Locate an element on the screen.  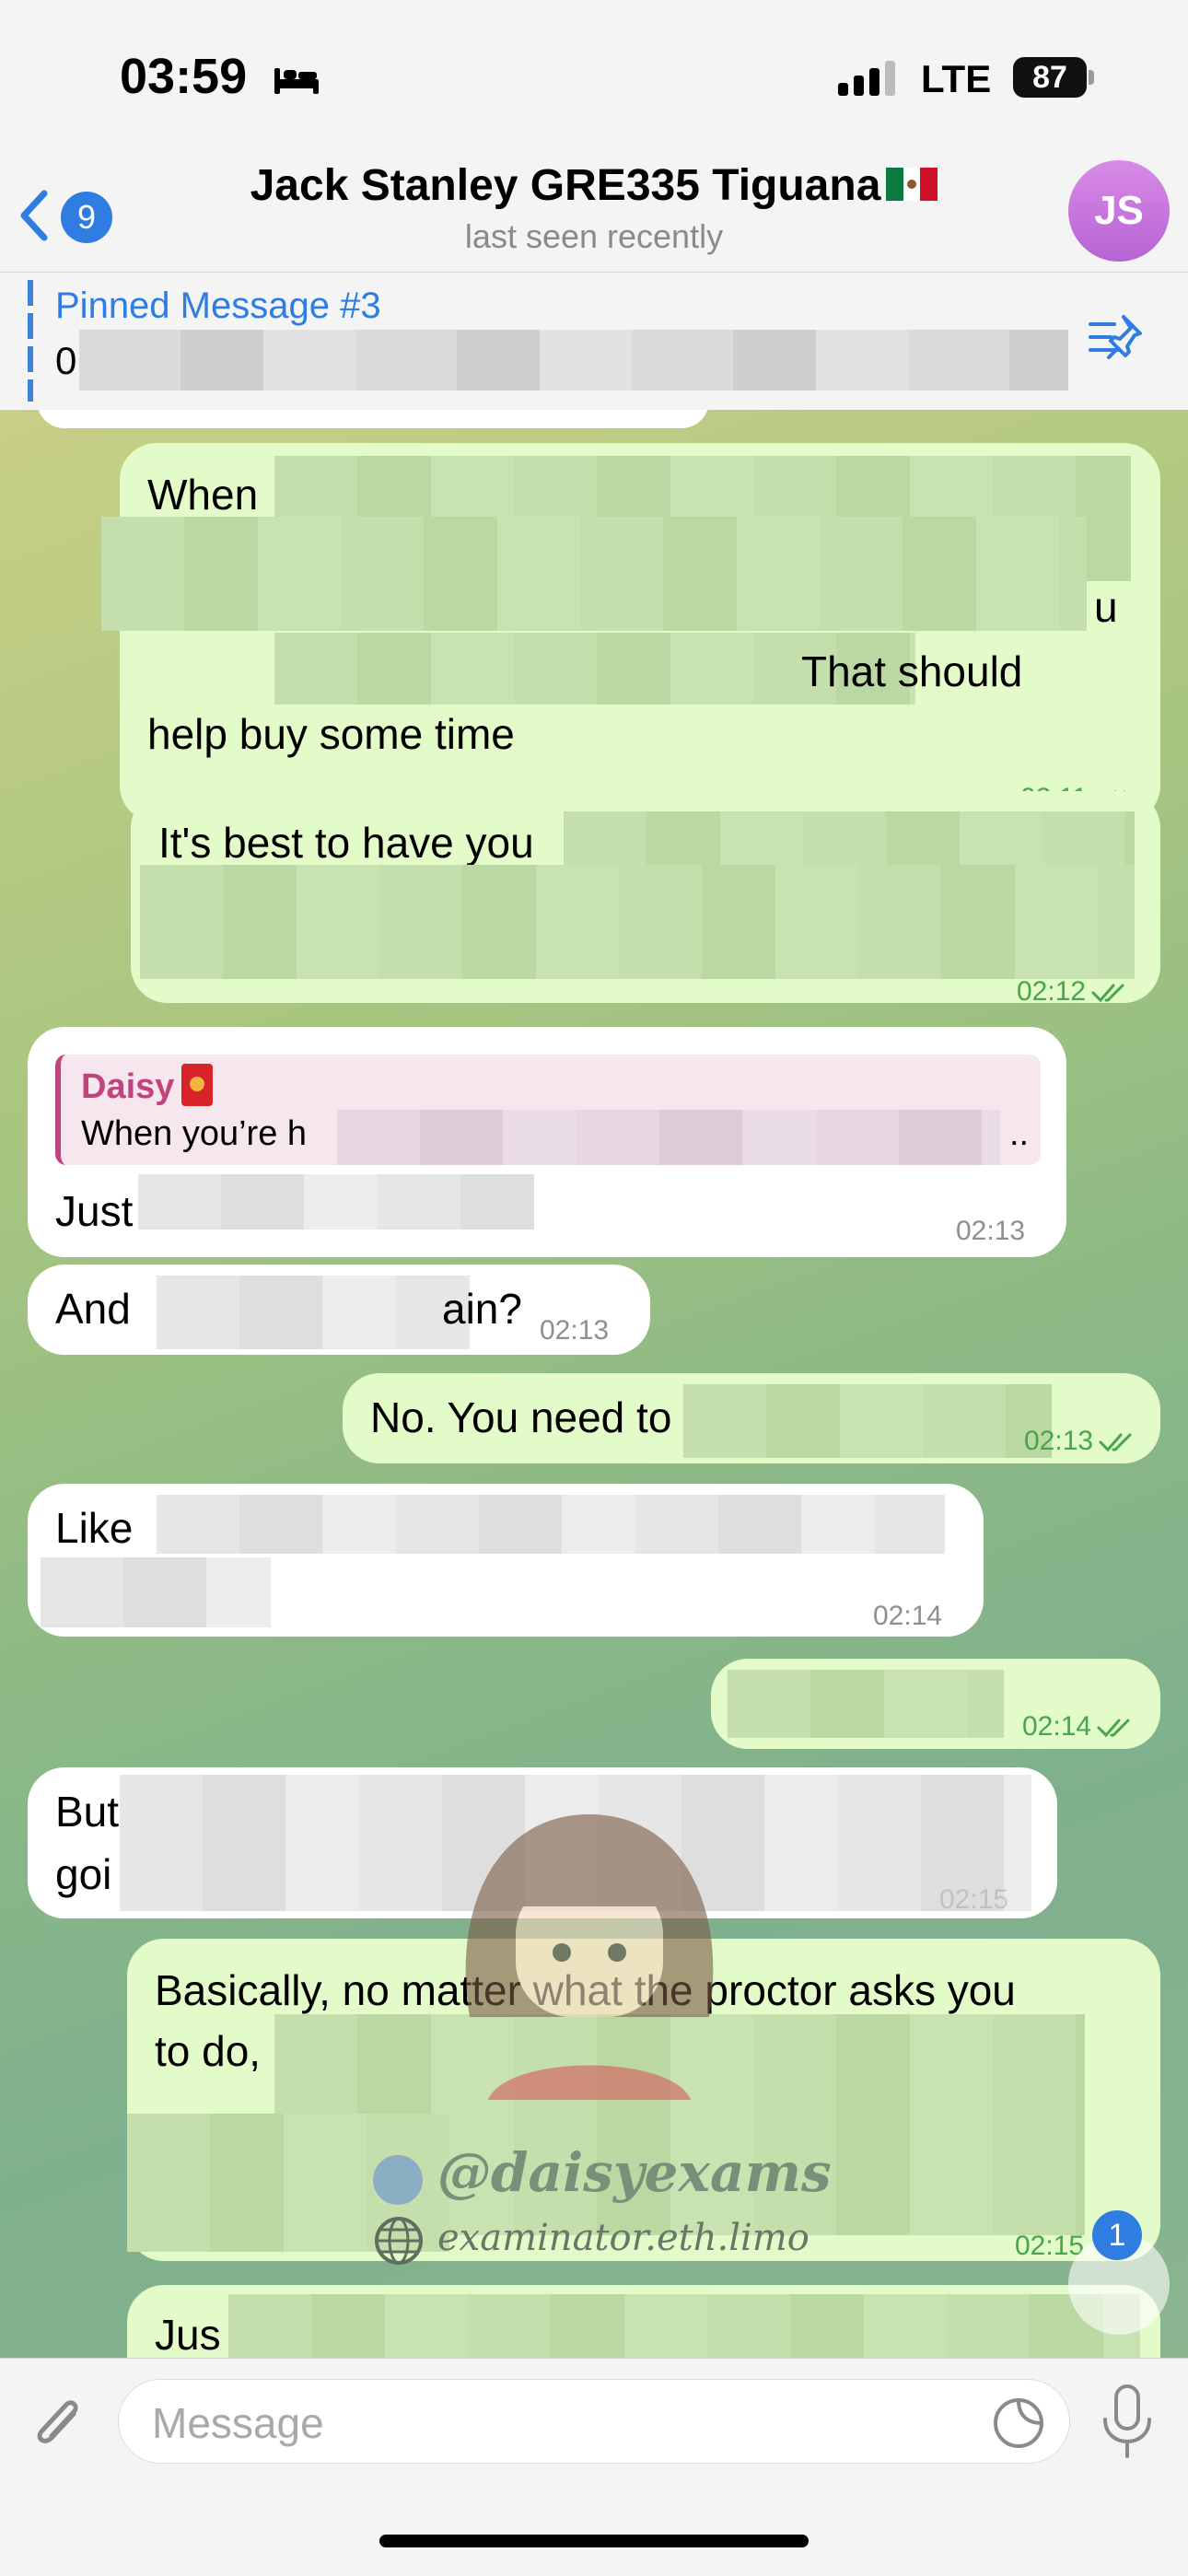
battery-indicator: 87 is located at coordinates (1050, 77).